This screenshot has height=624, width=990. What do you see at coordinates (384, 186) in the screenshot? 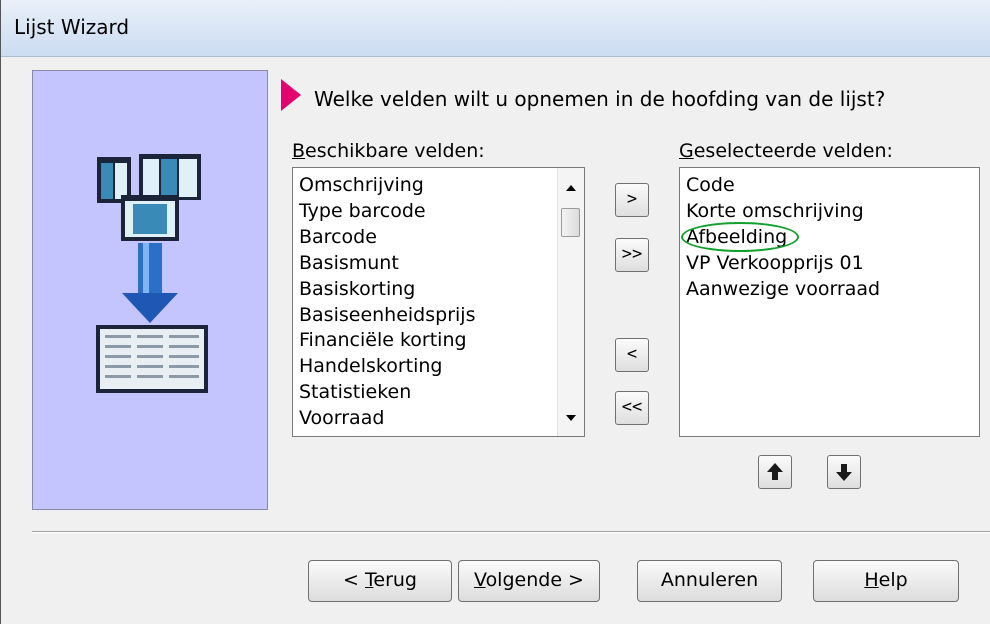
I see `available-field-omschrijving: Omschrijving` at bounding box center [384, 186].